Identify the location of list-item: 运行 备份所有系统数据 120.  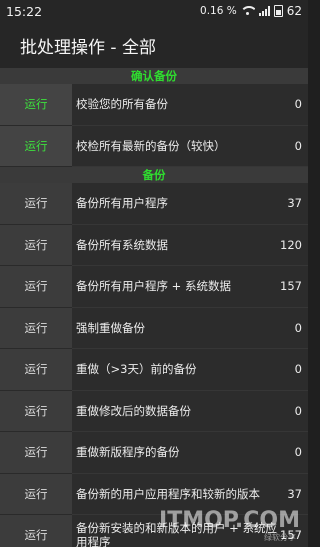
(154, 245).